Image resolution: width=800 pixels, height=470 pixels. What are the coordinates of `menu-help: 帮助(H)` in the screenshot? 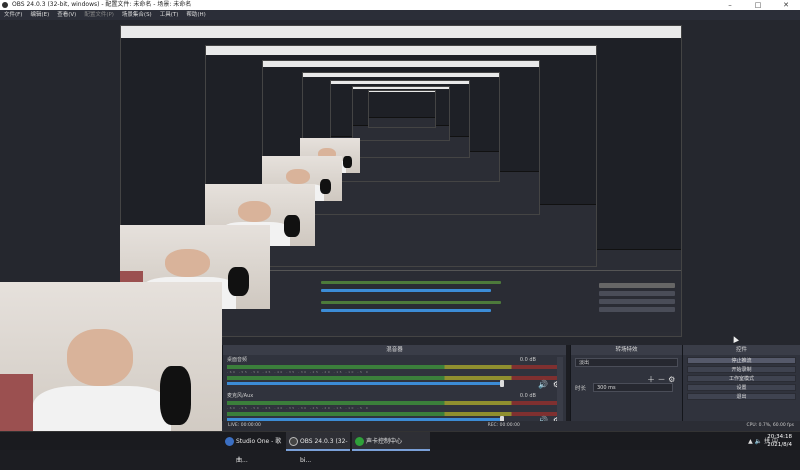 It's located at (195, 15).